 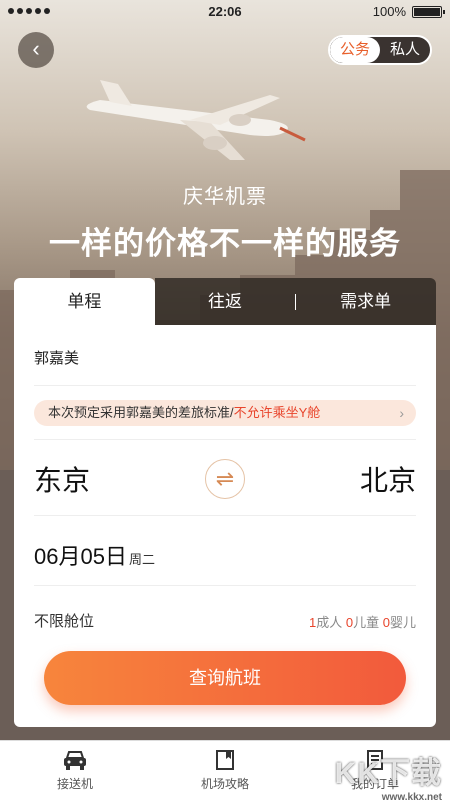 I want to click on notice-highlight: 不允许乘坐Y舱, so click(x=277, y=412).